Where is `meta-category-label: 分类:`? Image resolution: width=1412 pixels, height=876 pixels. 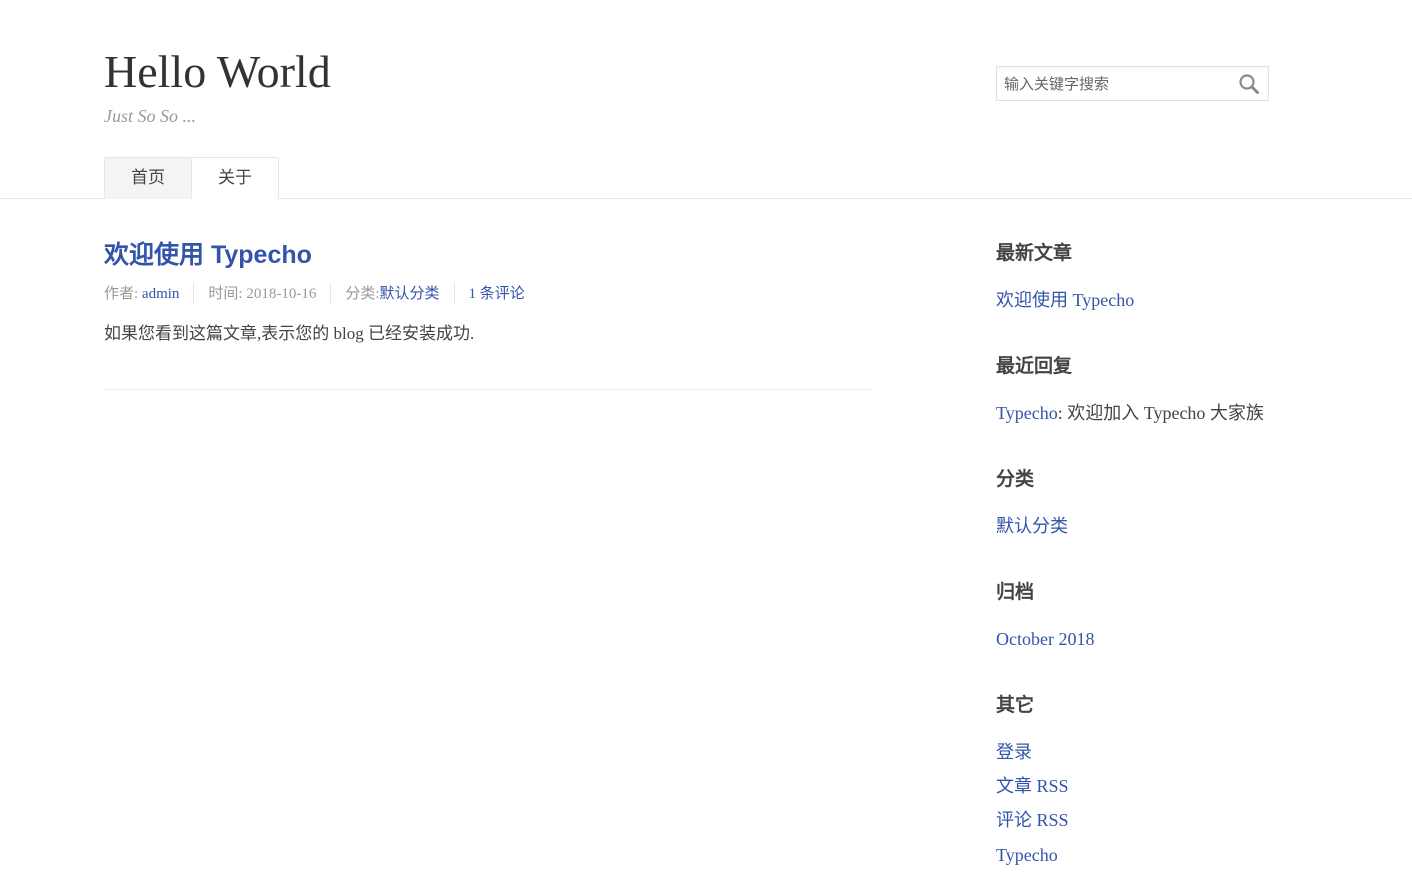 meta-category-label: 分类: is located at coordinates (362, 294).